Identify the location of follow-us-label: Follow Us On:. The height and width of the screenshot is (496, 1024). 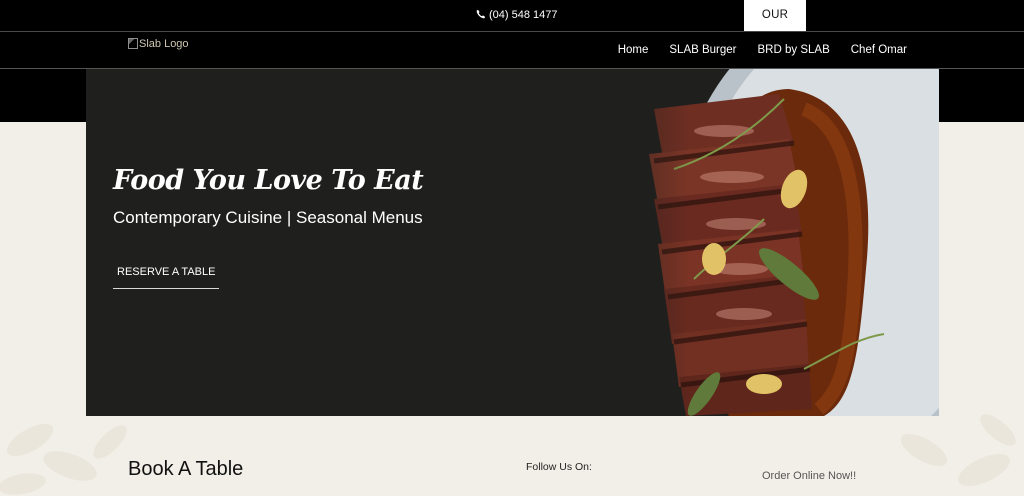
(559, 467).